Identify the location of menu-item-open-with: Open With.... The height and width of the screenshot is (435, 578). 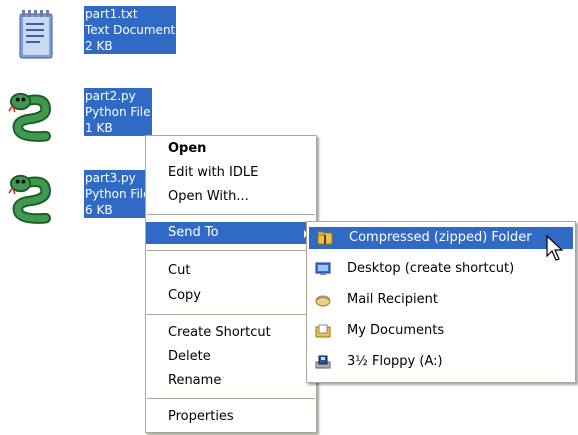
(231, 197).